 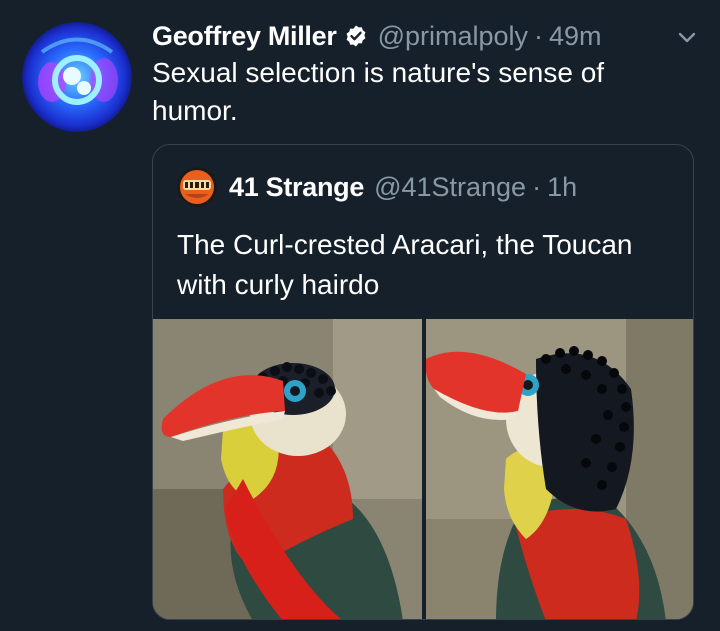 I want to click on avatar-image, so click(x=77, y=77).